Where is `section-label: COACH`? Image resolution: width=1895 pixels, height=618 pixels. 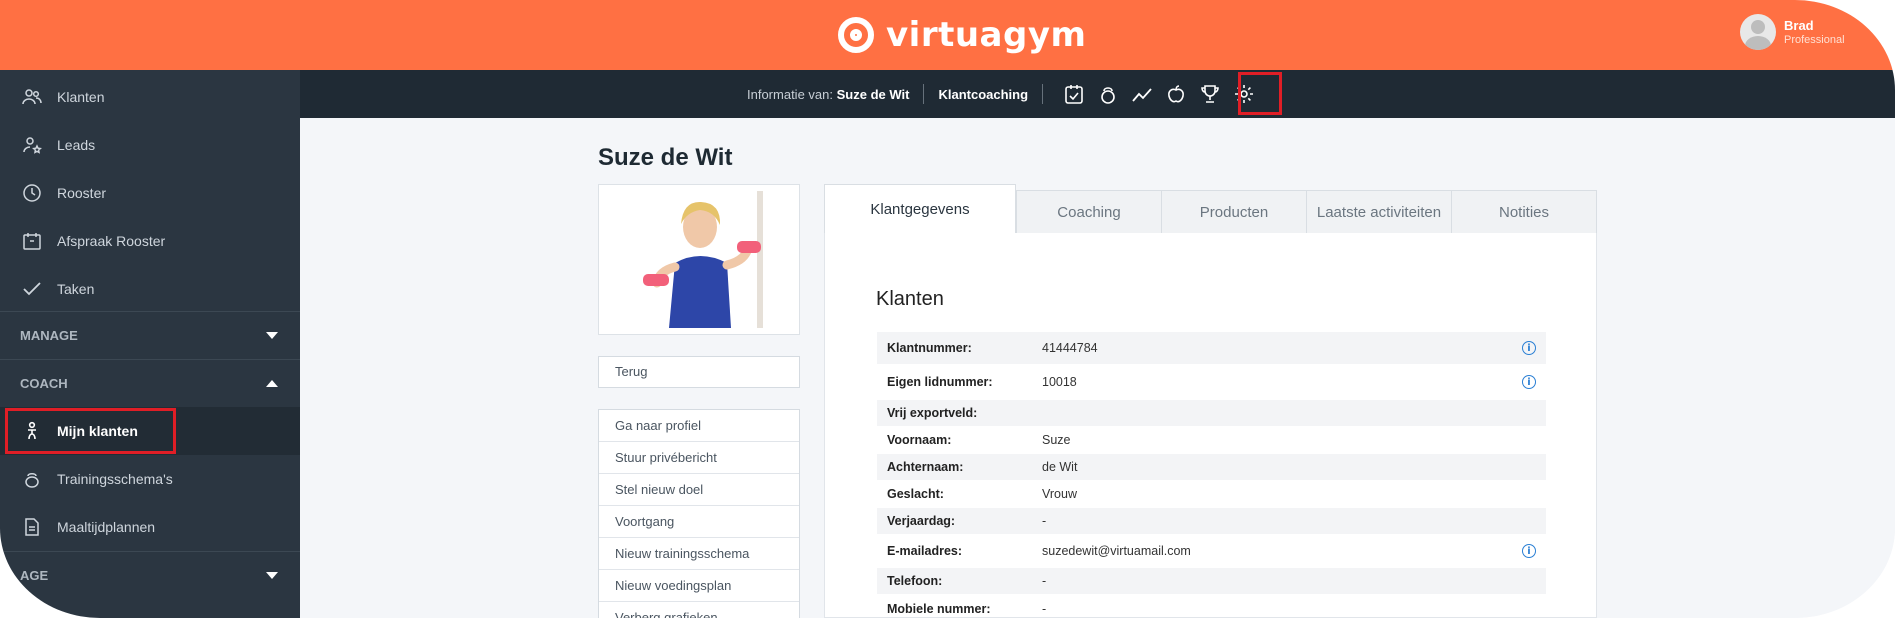
section-label: COACH is located at coordinates (44, 383).